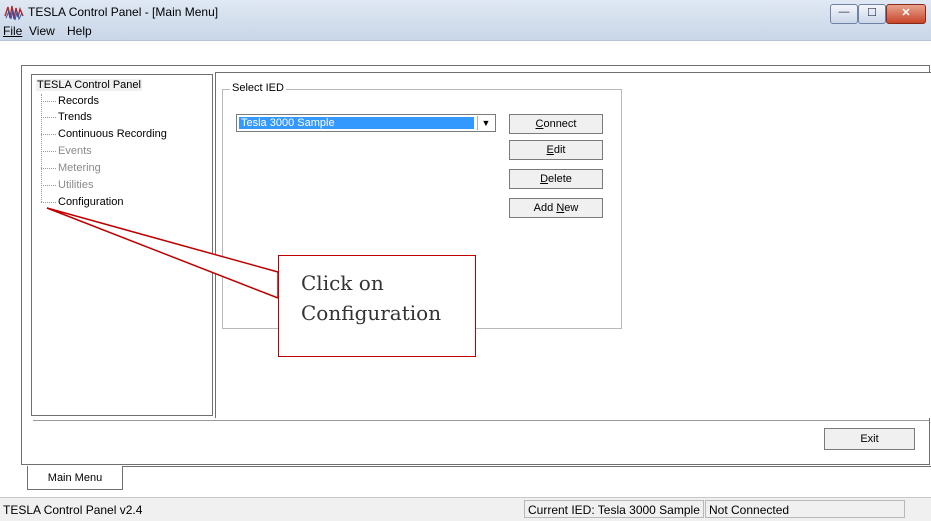 The width and height of the screenshot is (931, 521). Describe the element at coordinates (527, 466) in the screenshot. I see `tab-strip-line` at that location.